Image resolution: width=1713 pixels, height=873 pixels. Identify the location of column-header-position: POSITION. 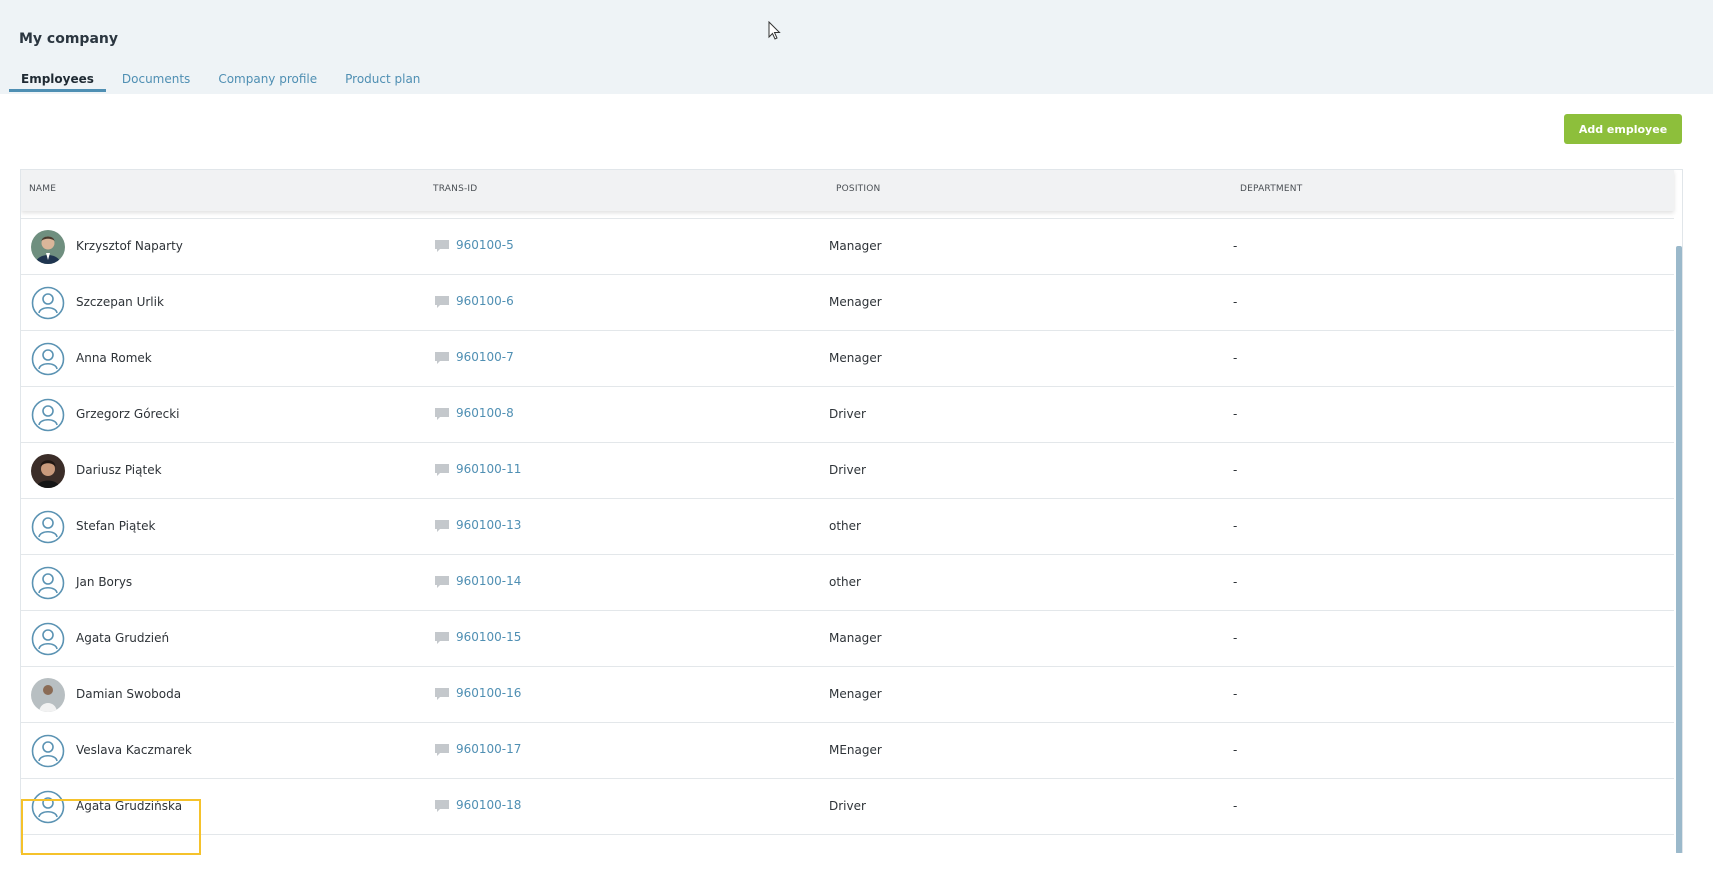
(858, 189).